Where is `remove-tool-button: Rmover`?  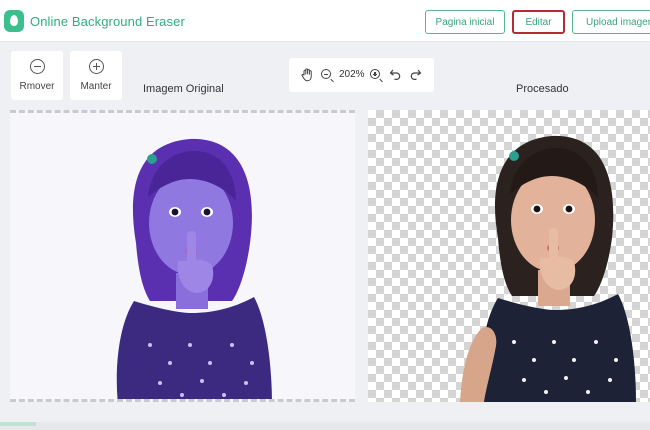
remove-tool-button: Rmover is located at coordinates (37, 75).